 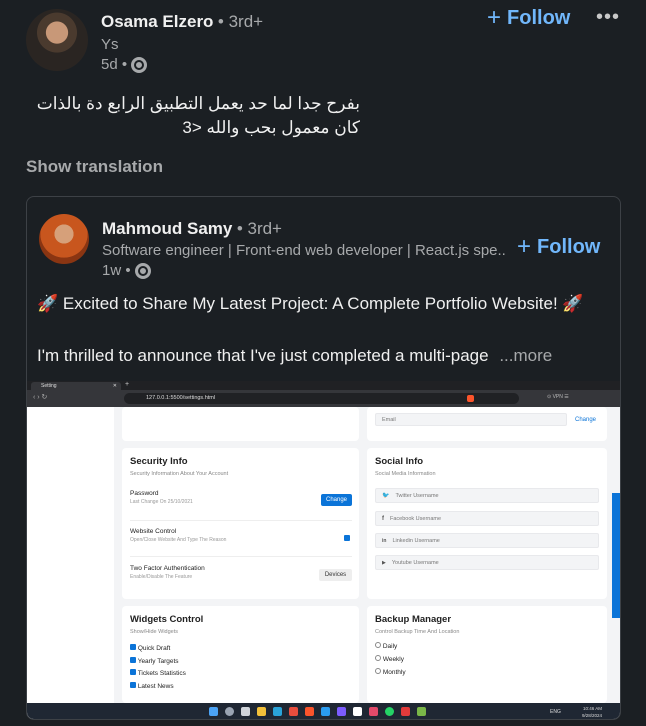 What do you see at coordinates (616, 555) in the screenshot?
I see `scrollbar-thumb` at bounding box center [616, 555].